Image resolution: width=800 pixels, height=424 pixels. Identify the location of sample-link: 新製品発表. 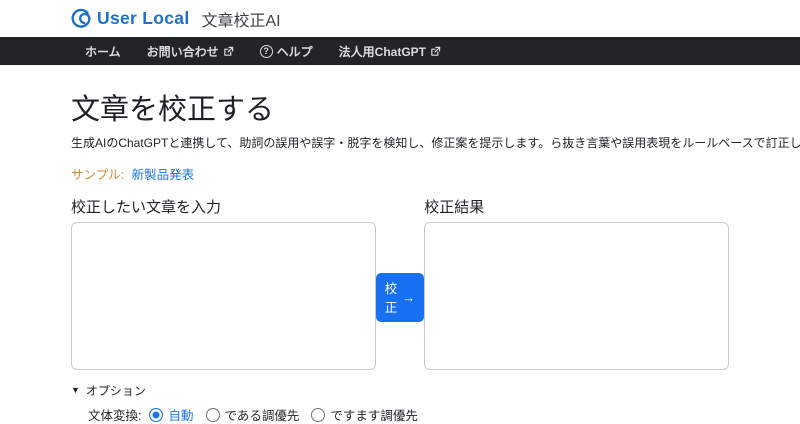
(163, 175).